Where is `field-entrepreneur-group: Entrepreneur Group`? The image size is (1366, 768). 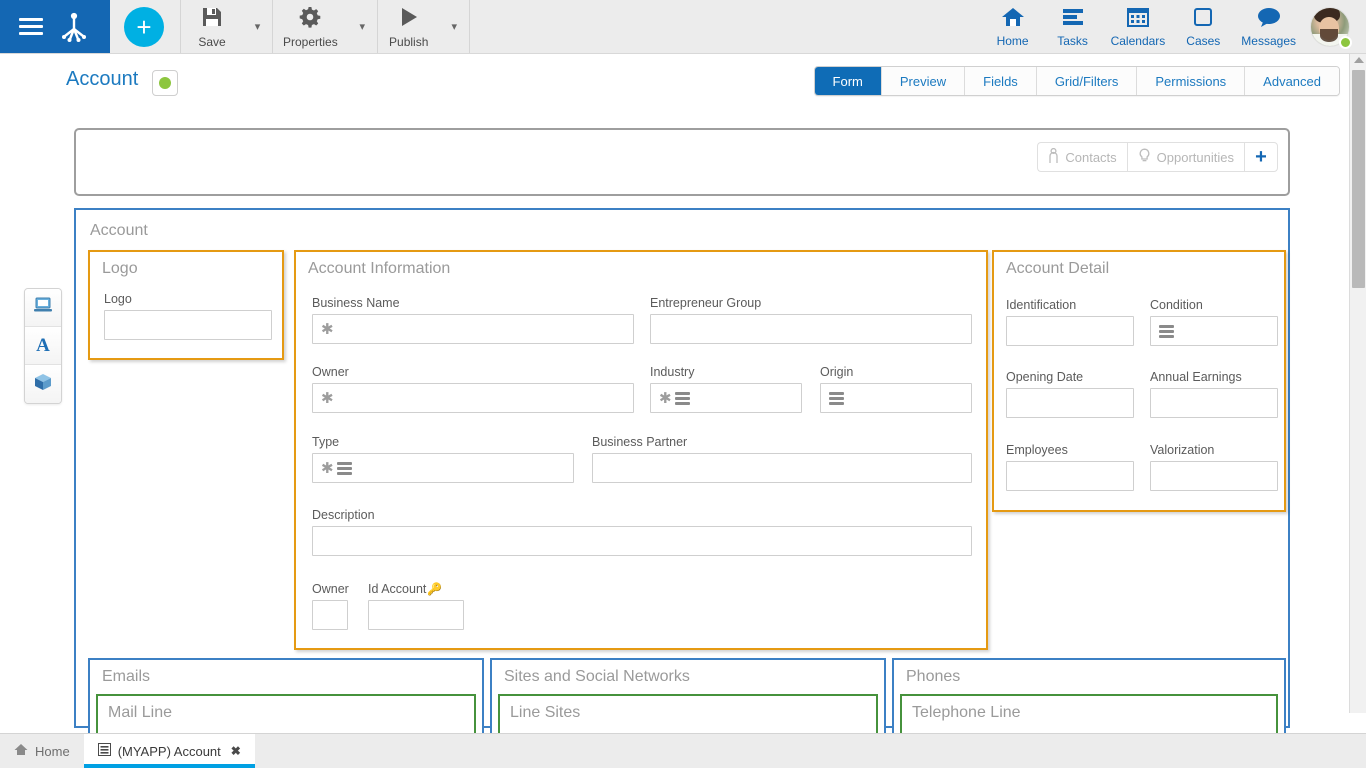 field-entrepreneur-group: Entrepreneur Group is located at coordinates (811, 320).